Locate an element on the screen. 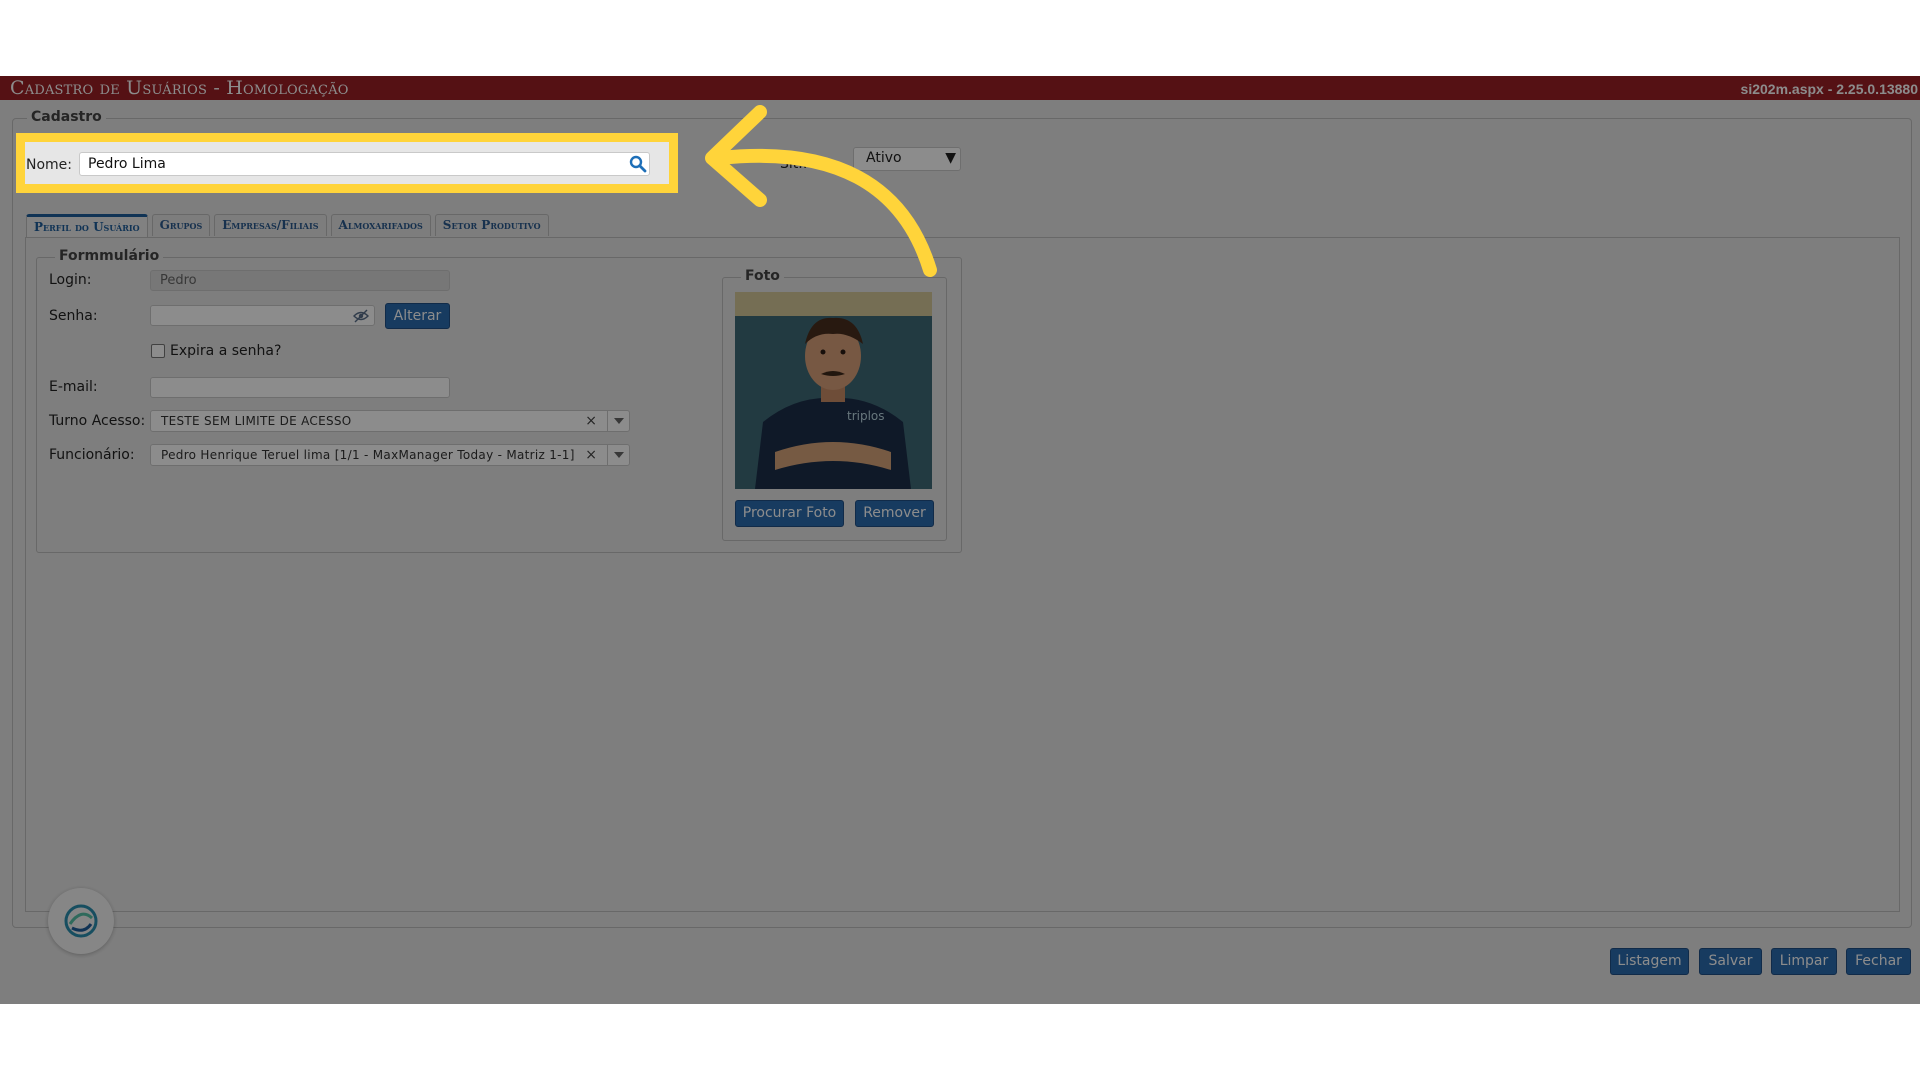 Image resolution: width=1920 pixels, height=1080 pixels. tab-almoxarifados: Almoxarifados is located at coordinates (380, 225).